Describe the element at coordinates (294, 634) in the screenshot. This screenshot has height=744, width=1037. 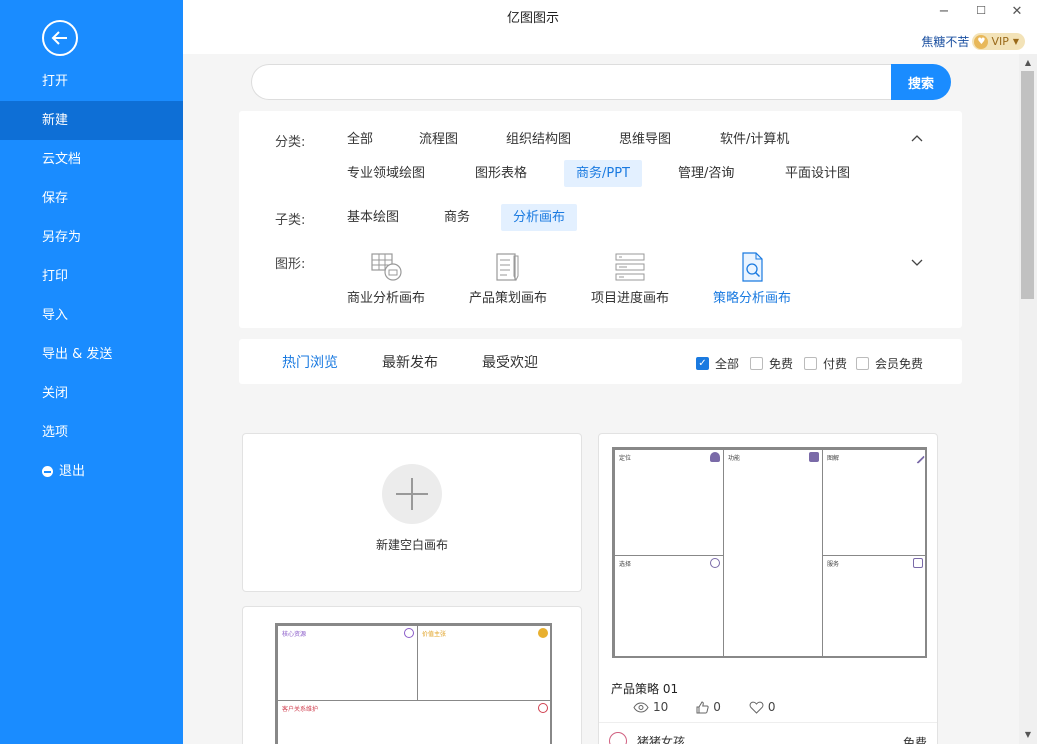
I see `cell-title: 核心资源` at that location.